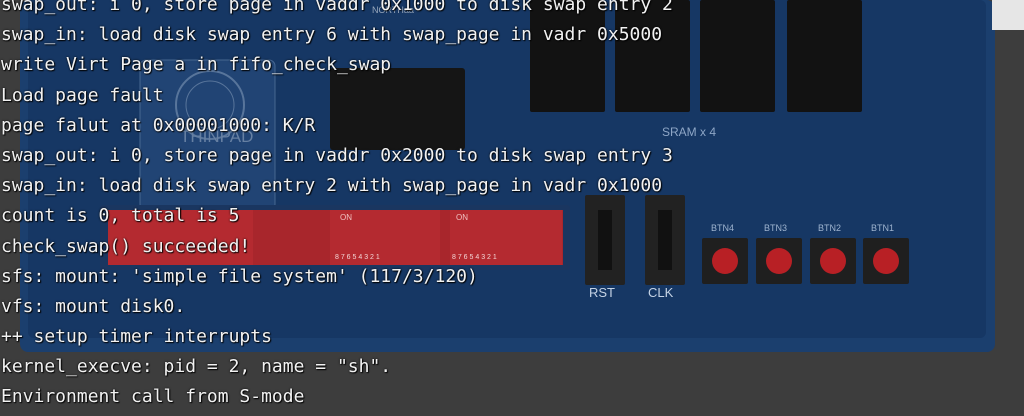  Describe the element at coordinates (158, 125) in the screenshot. I see `console-line: page falut at 0x00001000: K/R` at that location.